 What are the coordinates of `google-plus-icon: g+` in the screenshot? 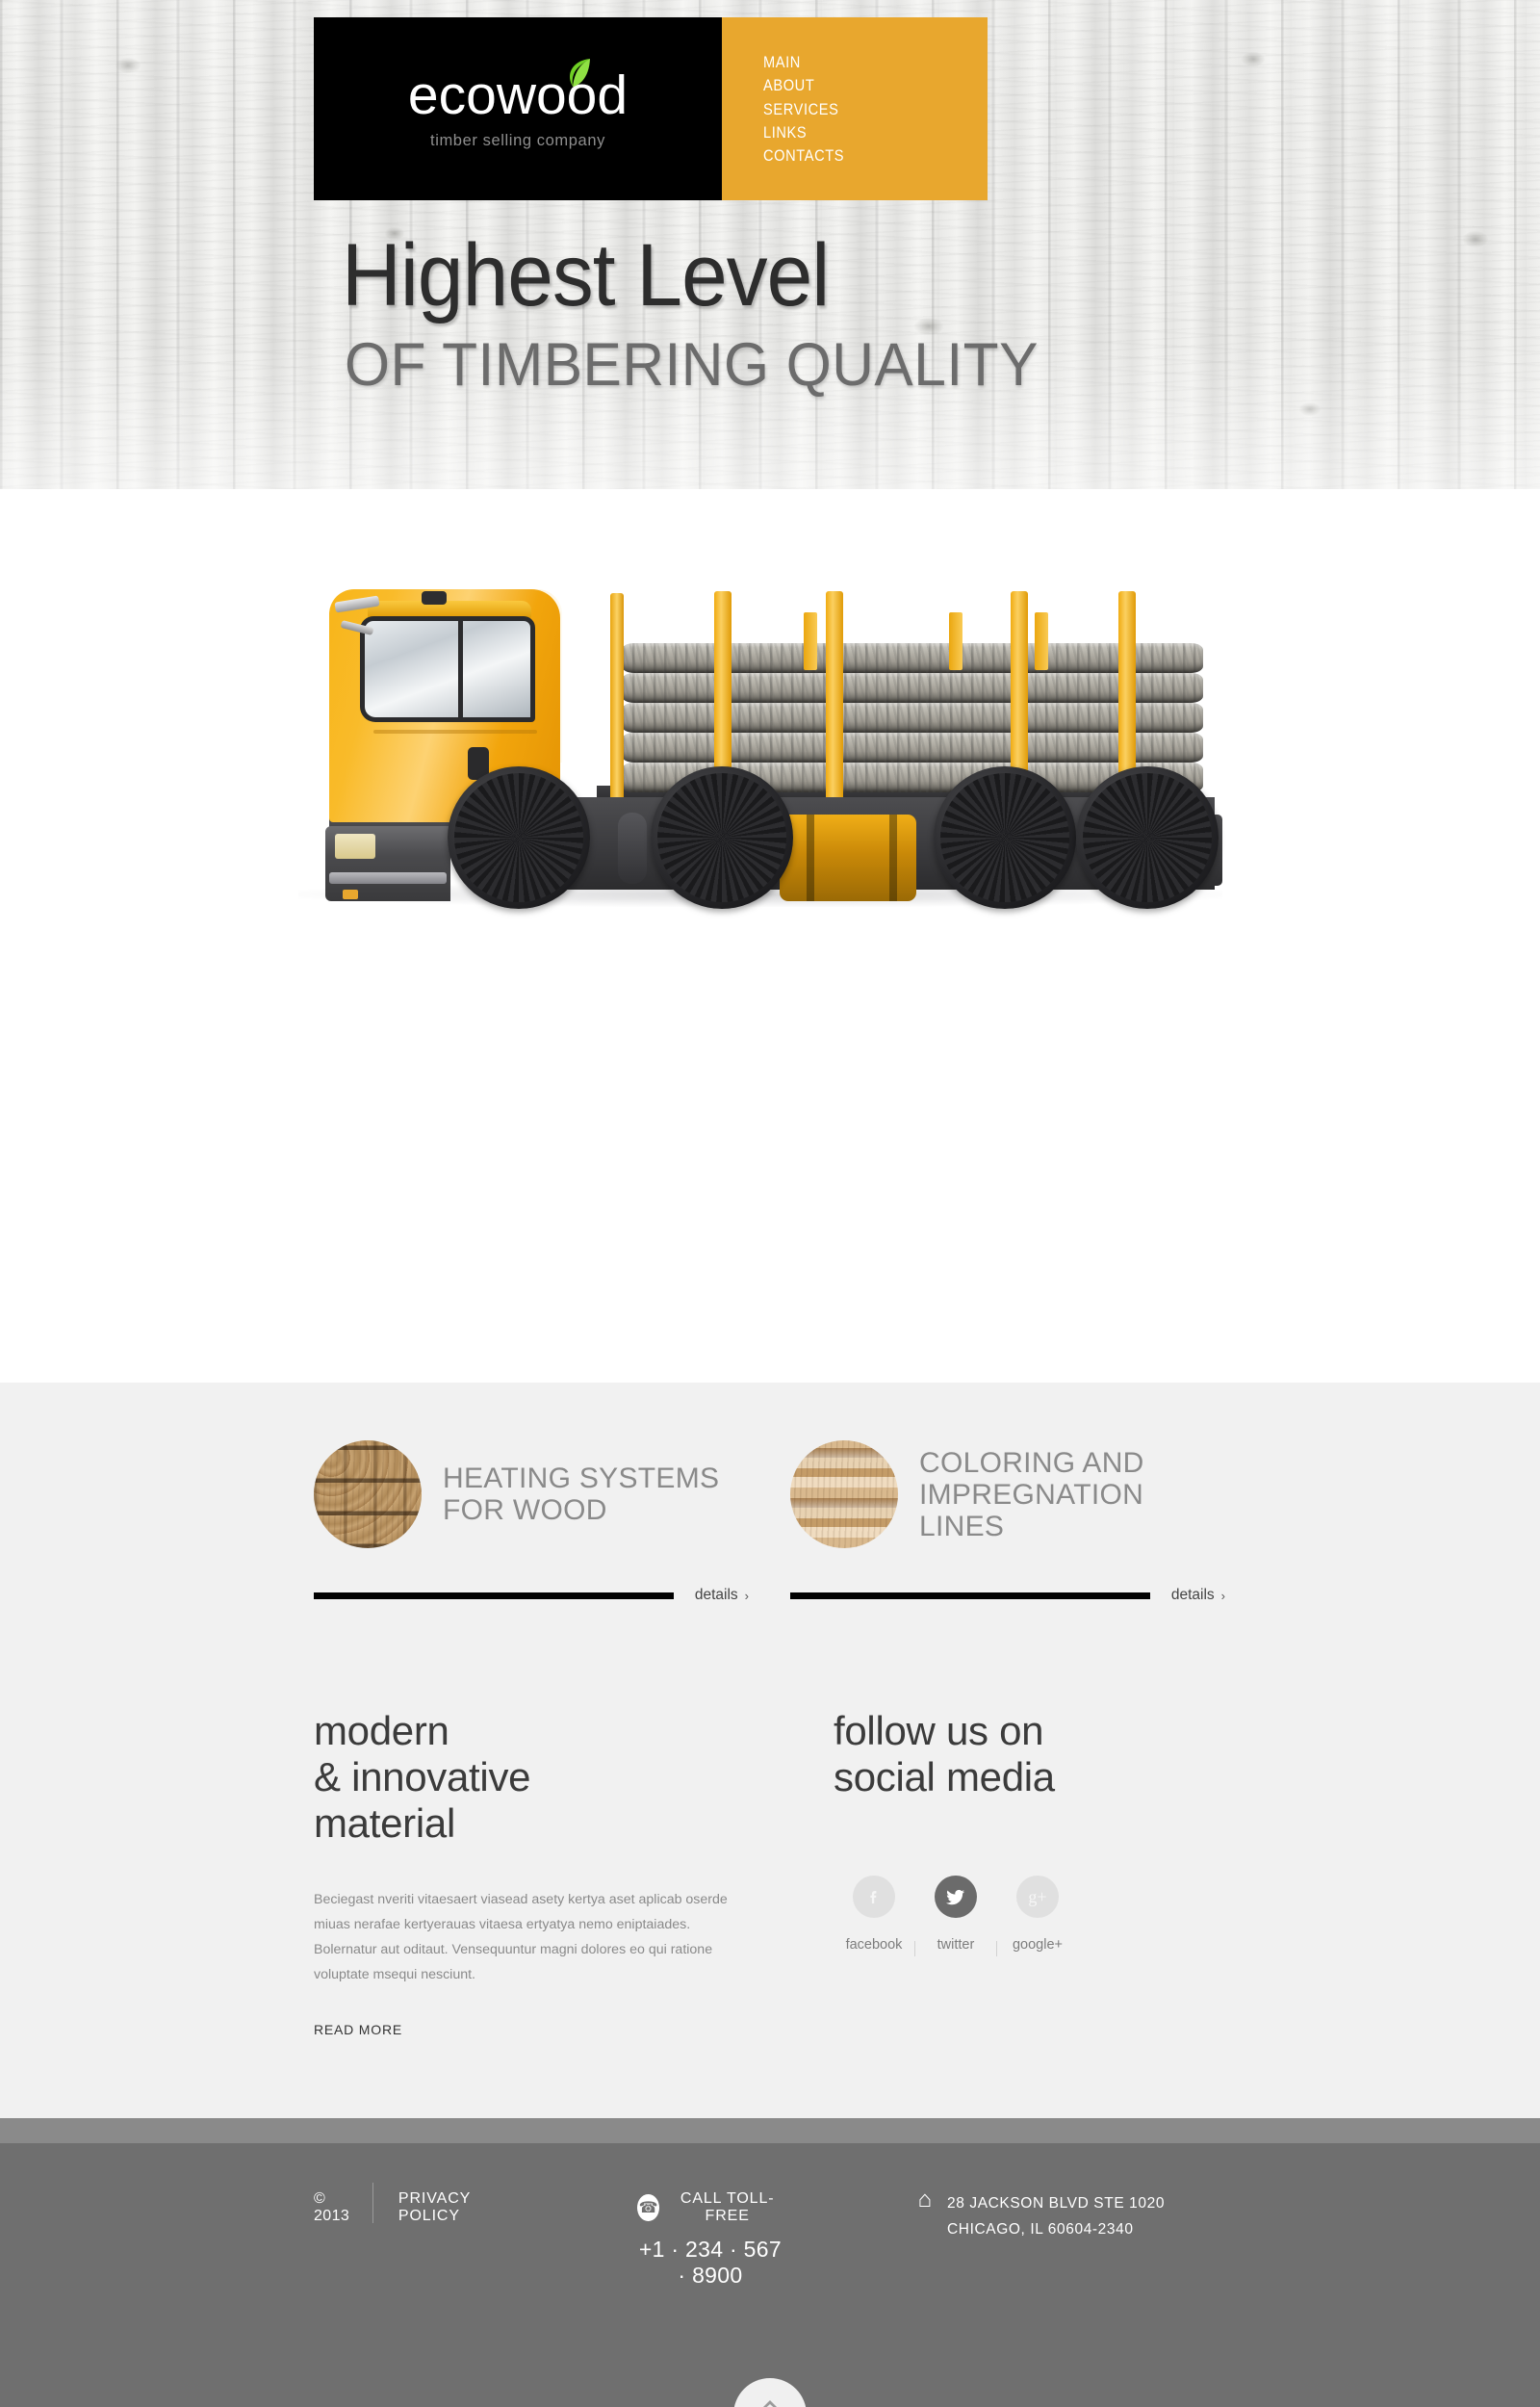 It's located at (1037, 1897).